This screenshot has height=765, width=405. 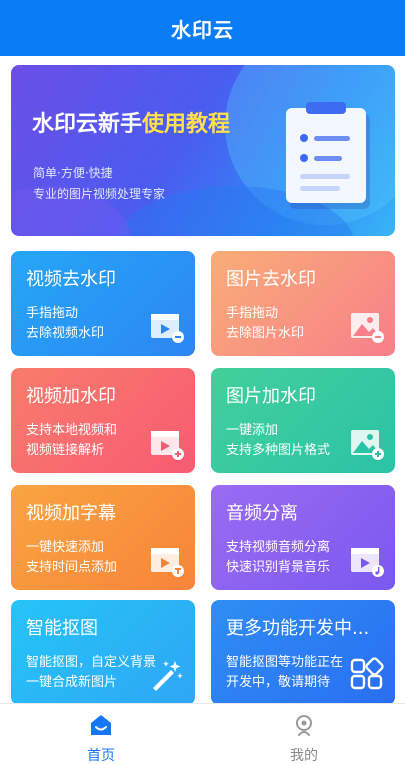 I want to click on card-title: 图片去水印, so click(x=271, y=279).